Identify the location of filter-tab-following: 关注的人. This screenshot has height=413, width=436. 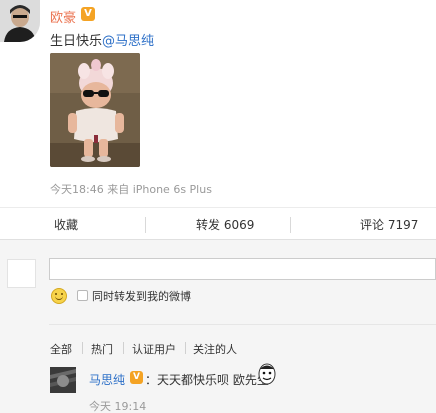
(215, 349).